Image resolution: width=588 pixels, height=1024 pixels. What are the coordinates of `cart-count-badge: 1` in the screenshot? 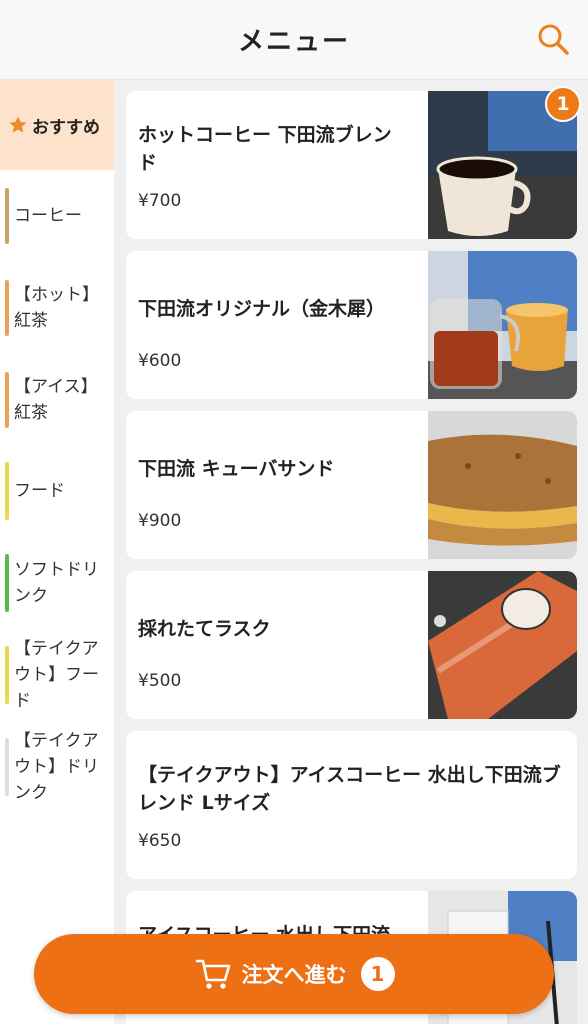 It's located at (563, 104).